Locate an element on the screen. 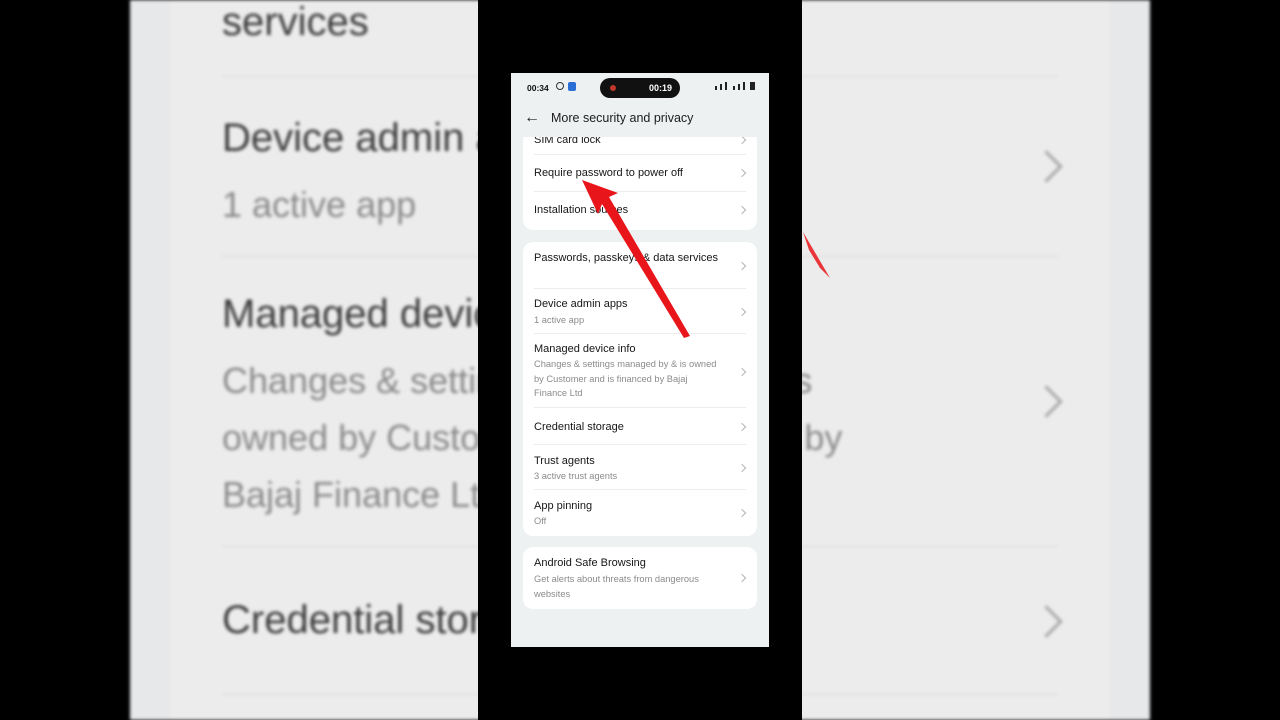 The width and height of the screenshot is (1280, 720). letterbox-right is located at coordinates (785, 360).